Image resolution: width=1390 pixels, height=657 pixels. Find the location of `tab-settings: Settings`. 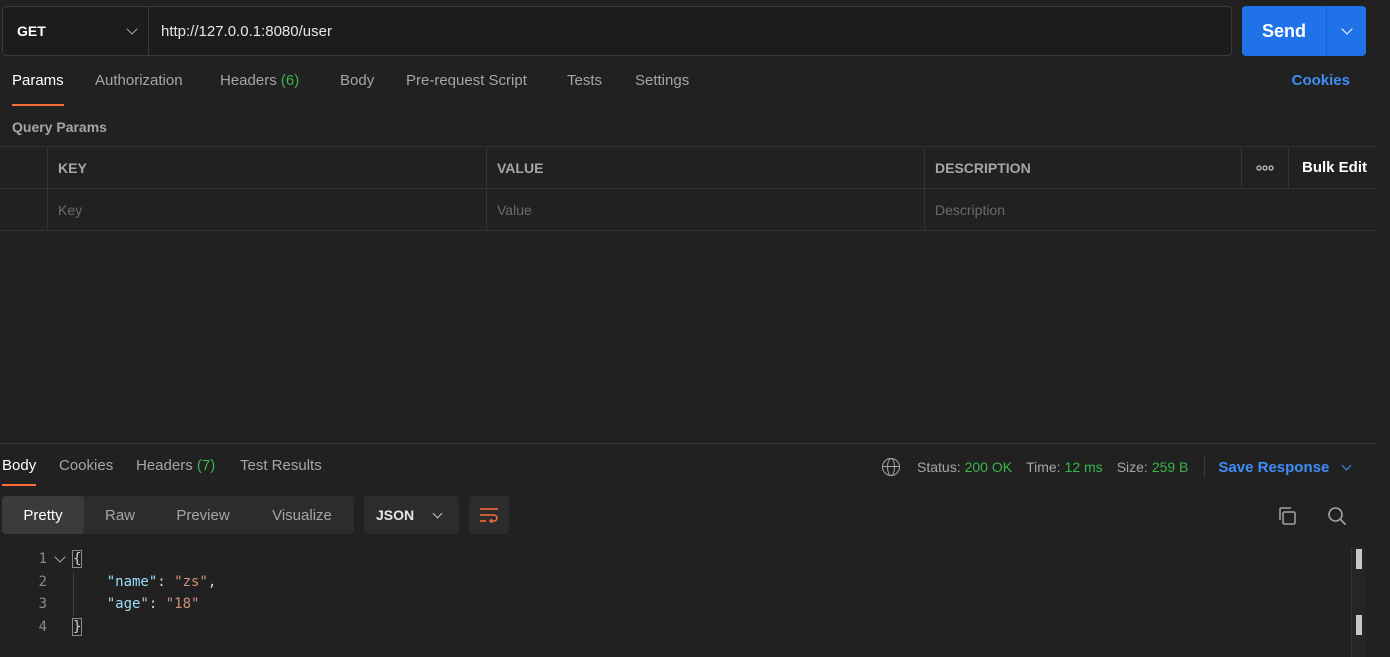

tab-settings: Settings is located at coordinates (662, 89).